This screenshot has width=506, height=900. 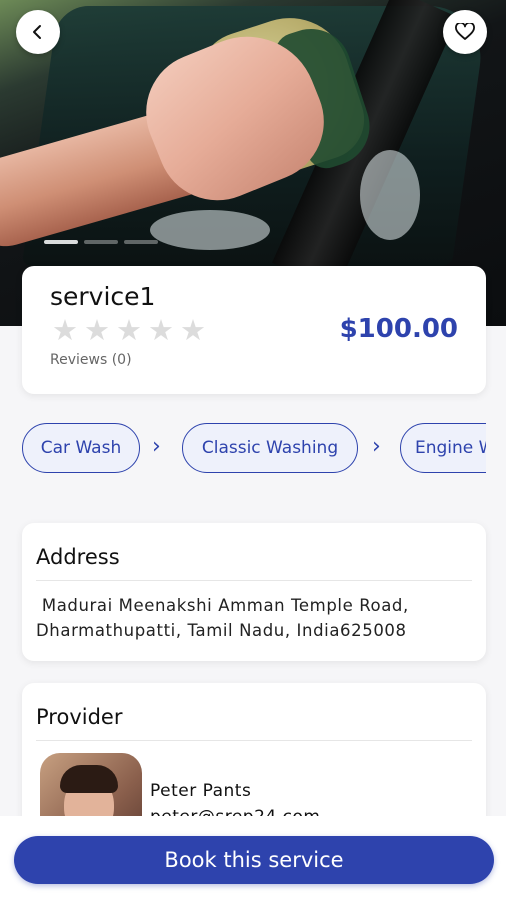 I want to click on book-service-button: Book this service, so click(x=254, y=860).